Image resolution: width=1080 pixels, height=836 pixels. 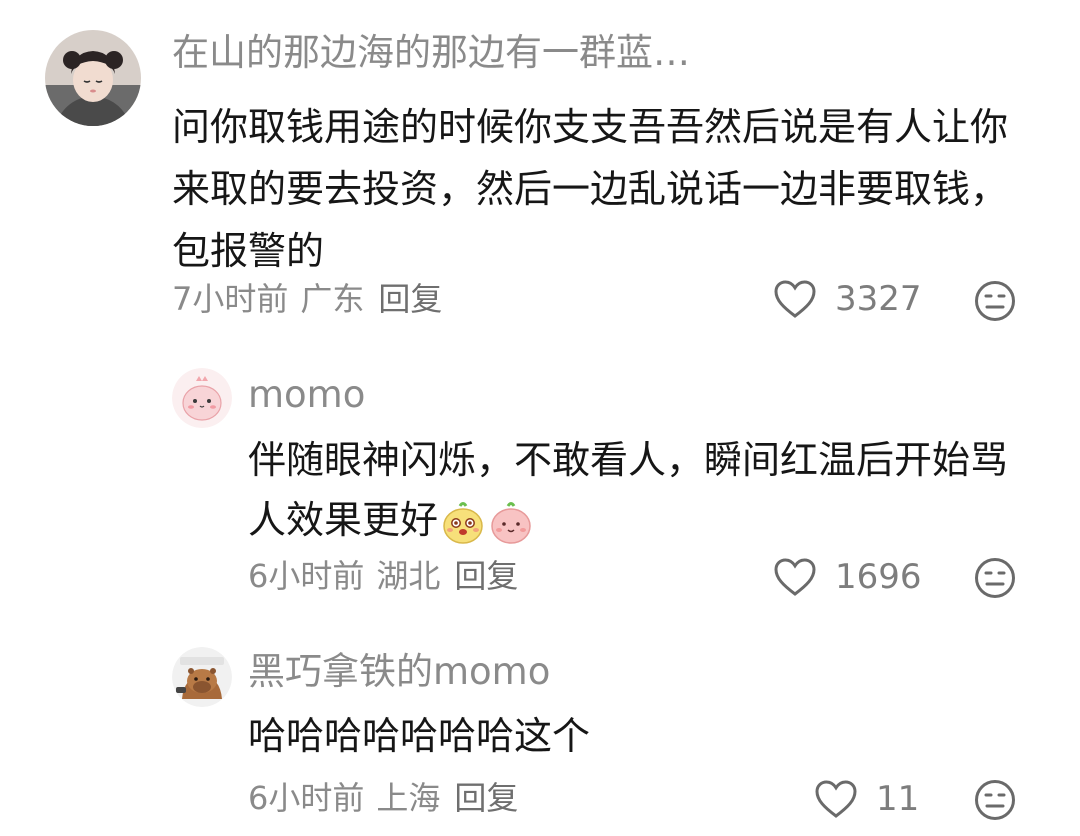 What do you see at coordinates (498, 672) in the screenshot?
I see `comment-username: 黑巧拿铁的momo` at bounding box center [498, 672].